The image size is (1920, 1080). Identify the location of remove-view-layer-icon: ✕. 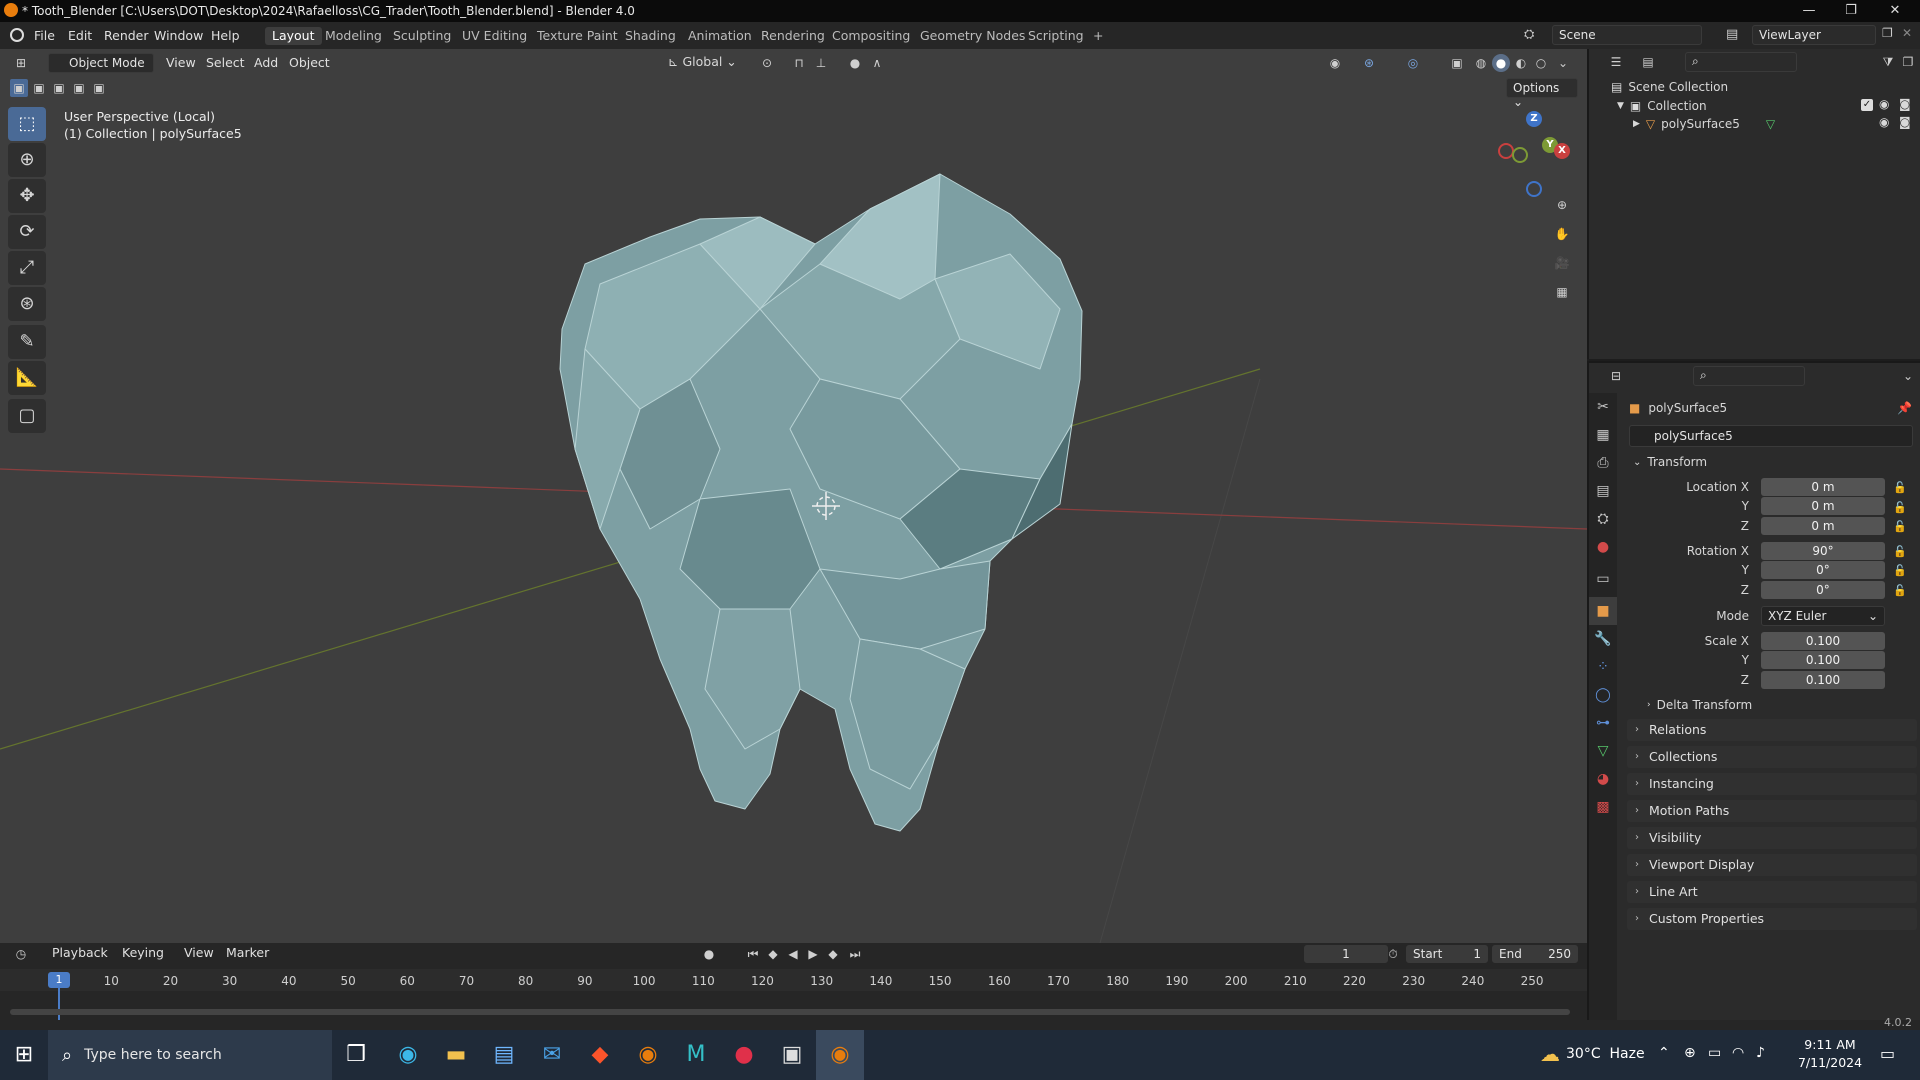
(1907, 33).